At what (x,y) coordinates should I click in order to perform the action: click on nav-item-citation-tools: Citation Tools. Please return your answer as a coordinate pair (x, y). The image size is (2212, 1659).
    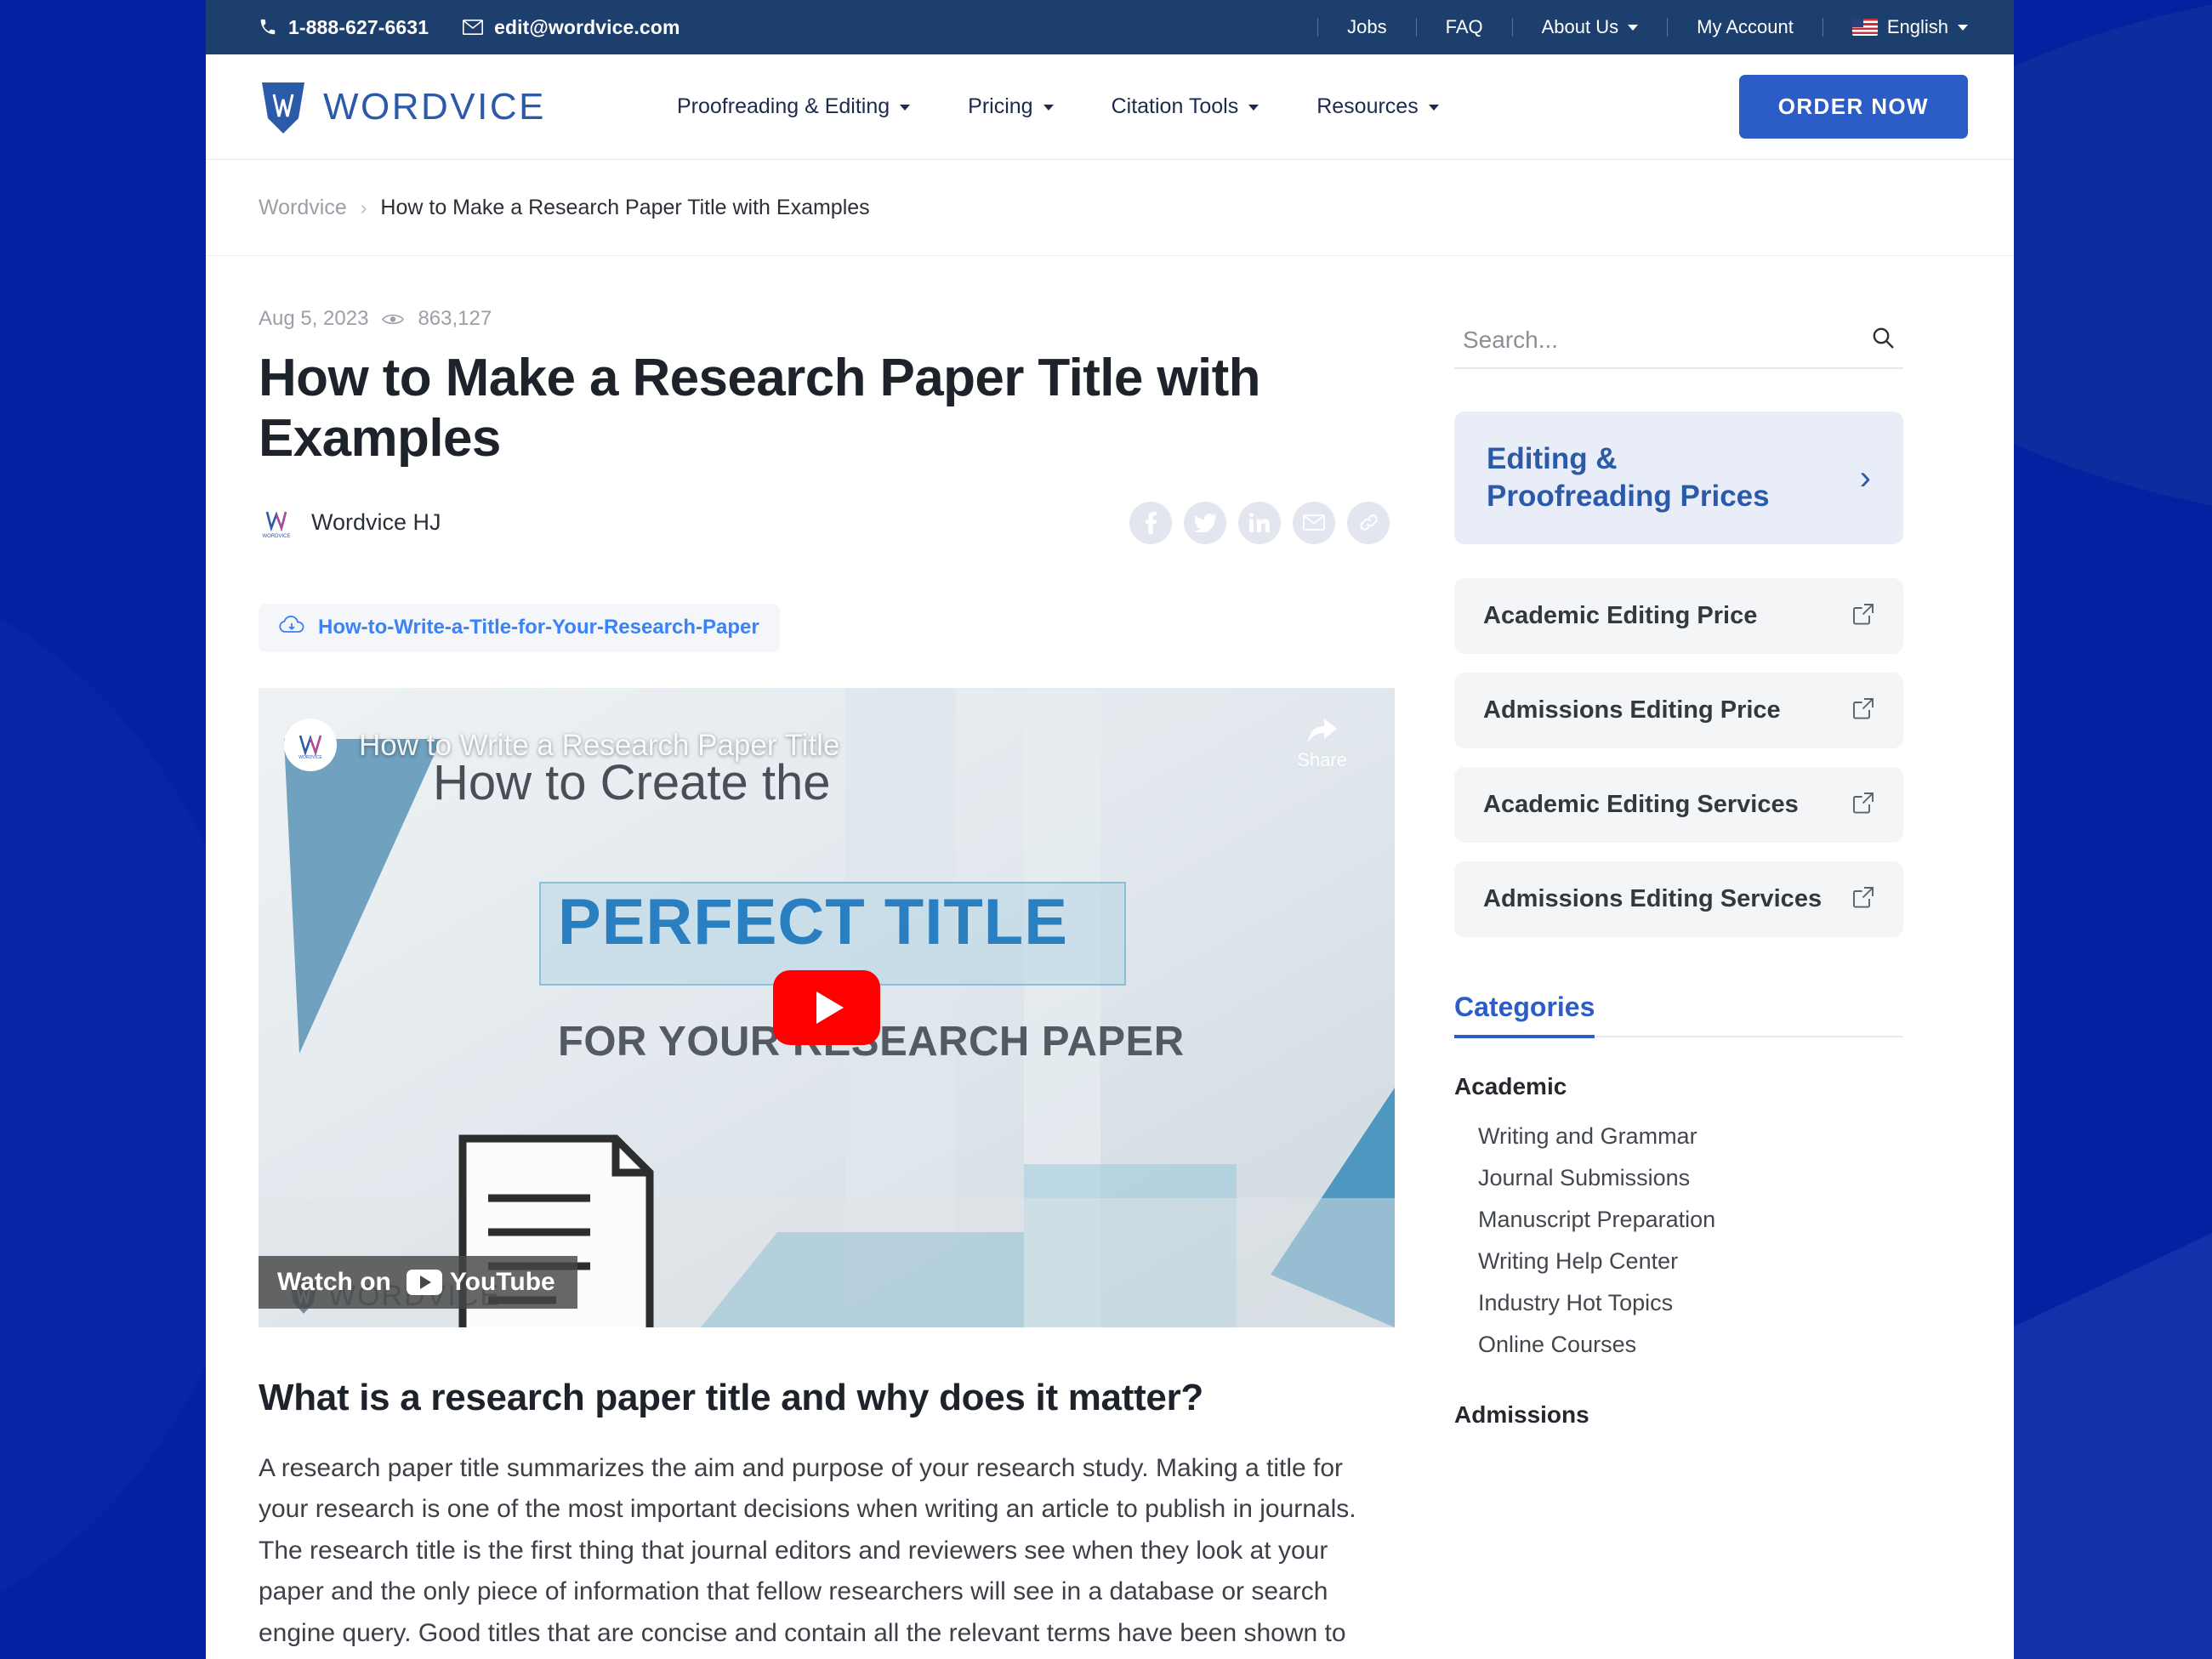
    Looking at the image, I should click on (1185, 106).